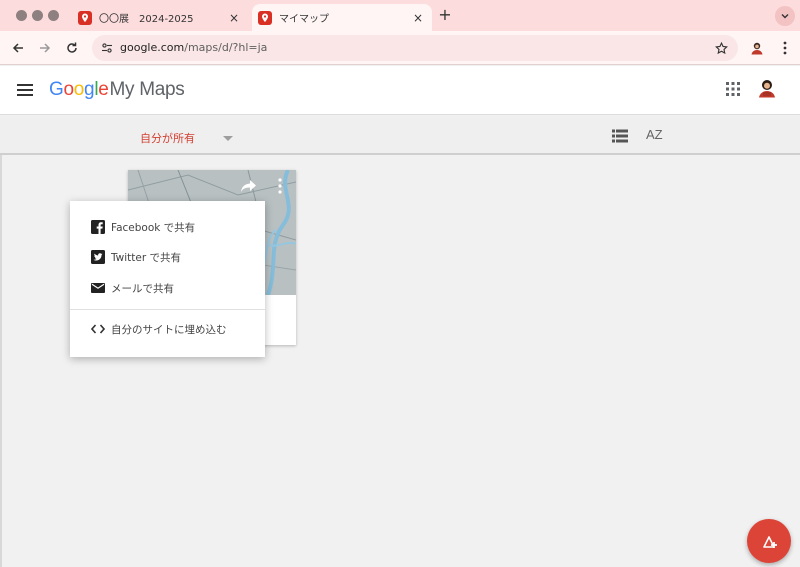 Image resolution: width=800 pixels, height=567 pixels. I want to click on sort-az-button: AZ, so click(656, 136).